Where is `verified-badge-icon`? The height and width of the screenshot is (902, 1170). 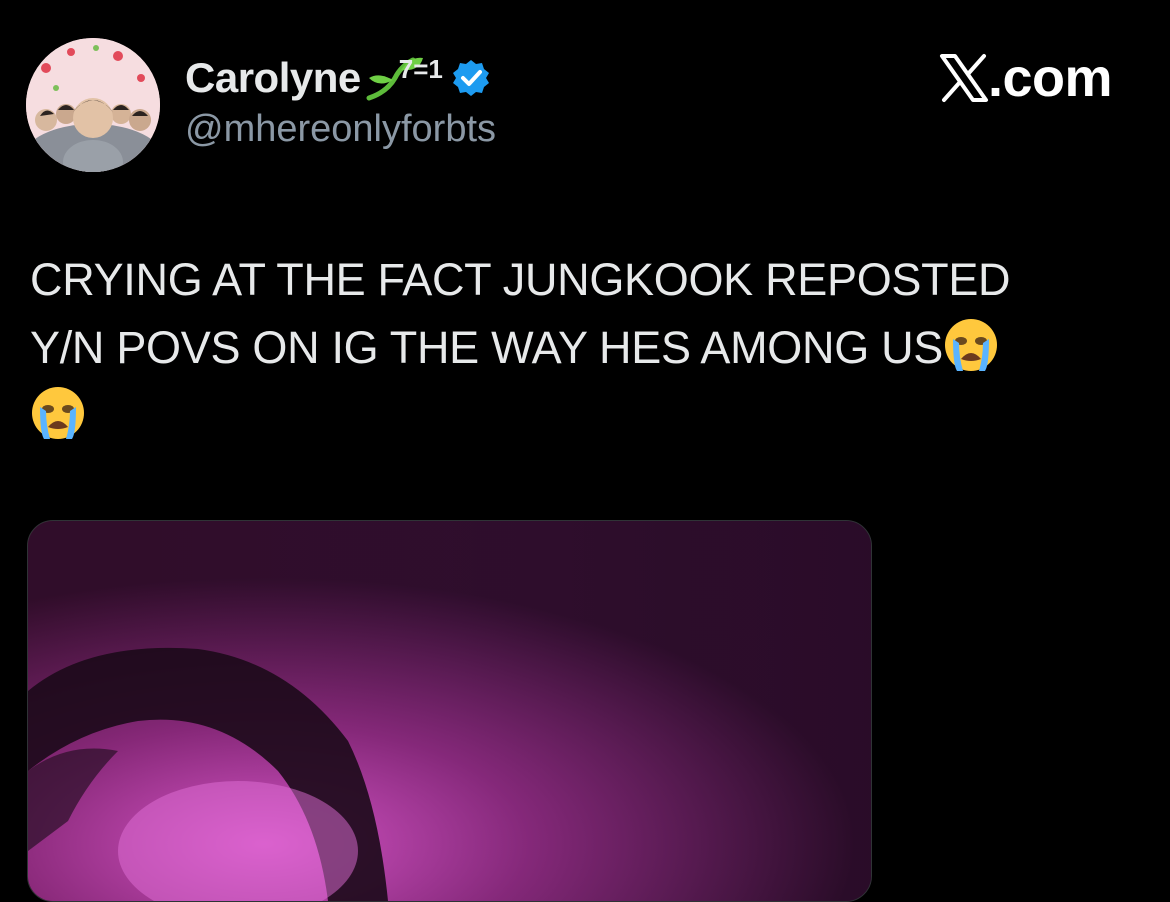 verified-badge-icon is located at coordinates (471, 78).